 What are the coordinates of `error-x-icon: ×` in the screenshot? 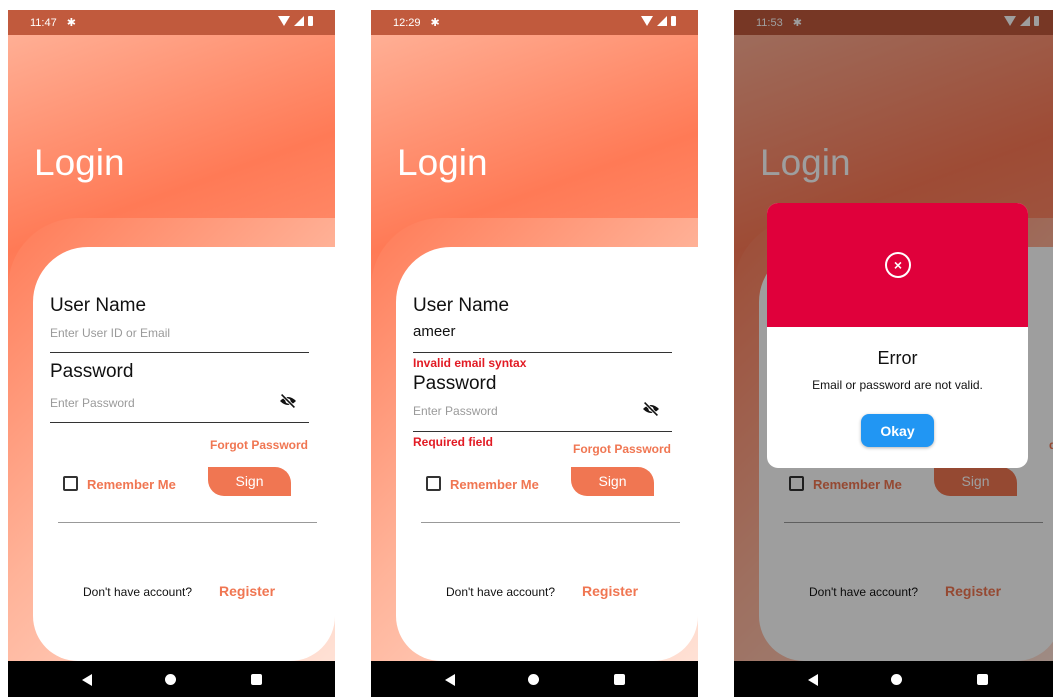 It's located at (898, 265).